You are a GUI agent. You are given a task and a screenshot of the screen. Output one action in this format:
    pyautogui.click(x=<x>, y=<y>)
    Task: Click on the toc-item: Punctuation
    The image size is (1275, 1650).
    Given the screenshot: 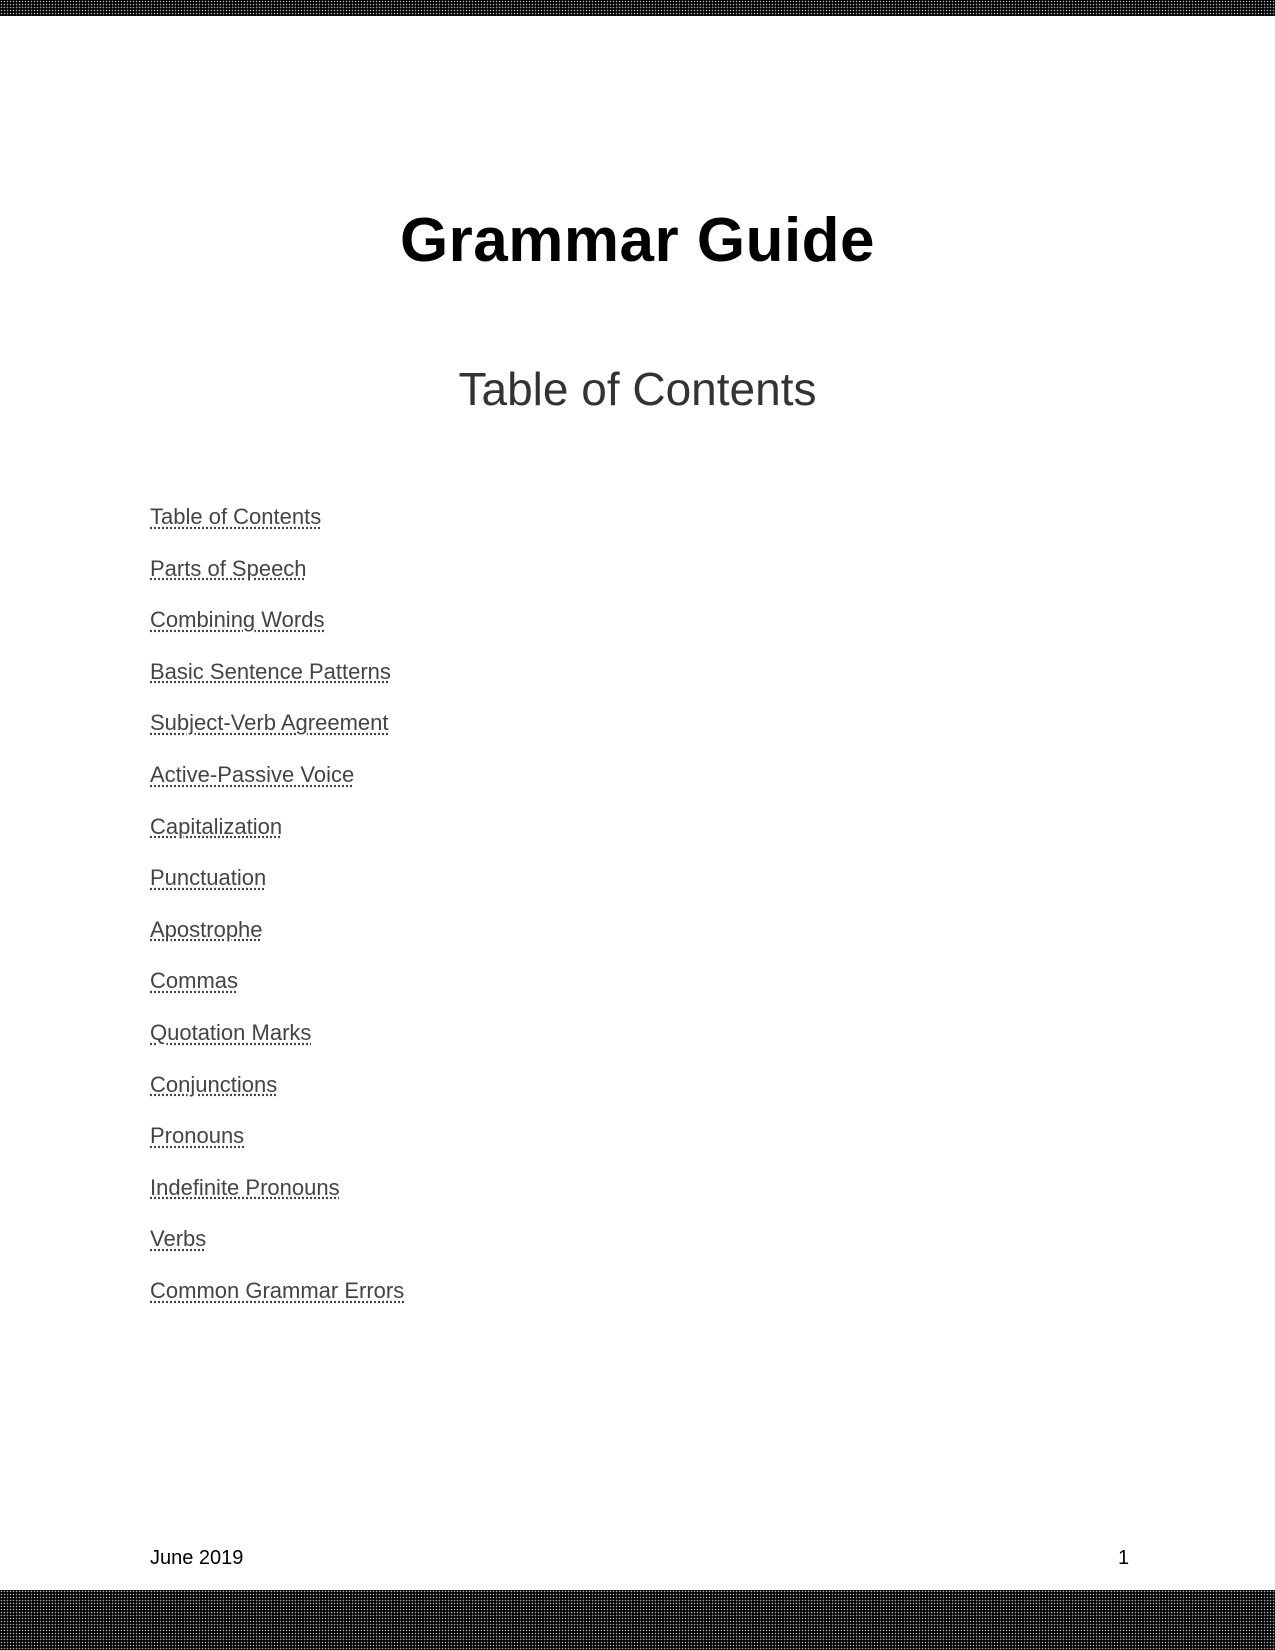 What is the action you would take?
    pyautogui.click(x=277, y=891)
    